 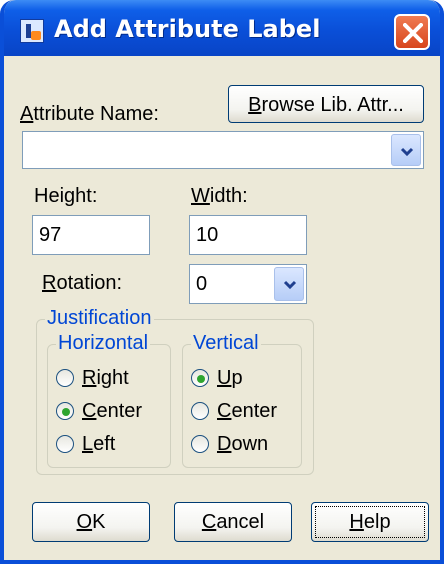 What do you see at coordinates (89, 114) in the screenshot?
I see `attribute-name-label: Attribute Name:` at bounding box center [89, 114].